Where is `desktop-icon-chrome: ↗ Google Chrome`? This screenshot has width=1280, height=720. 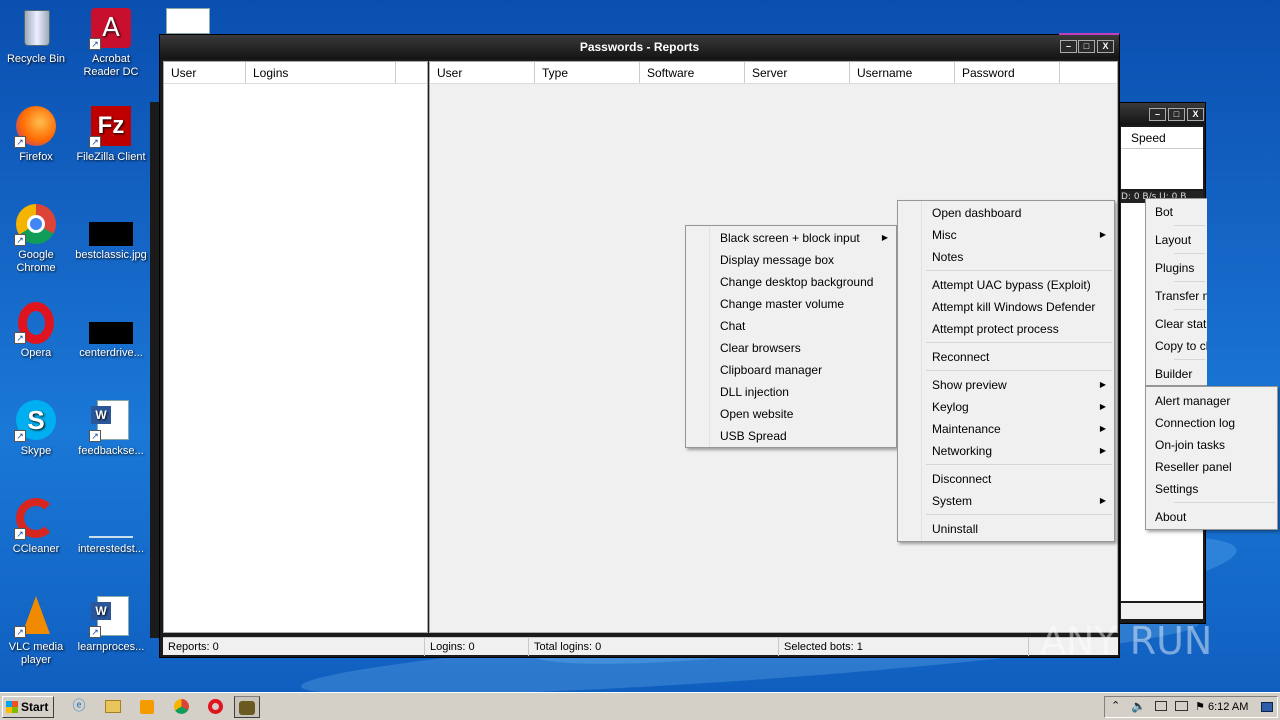
desktop-icon-chrome: ↗ Google Chrome is located at coordinates (37, 238).